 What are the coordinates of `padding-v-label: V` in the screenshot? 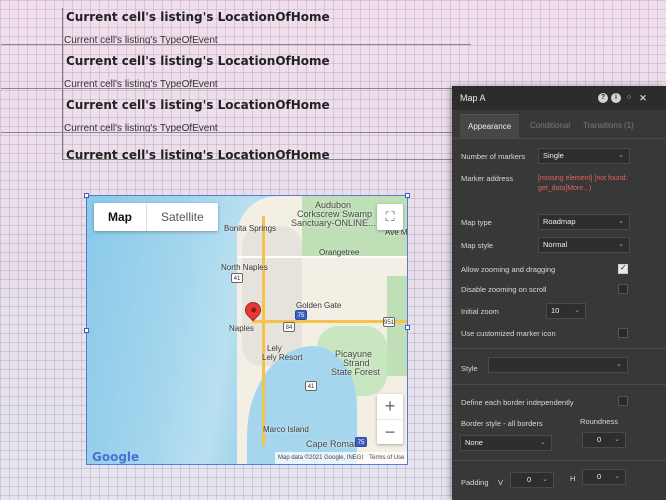 It's located at (501, 482).